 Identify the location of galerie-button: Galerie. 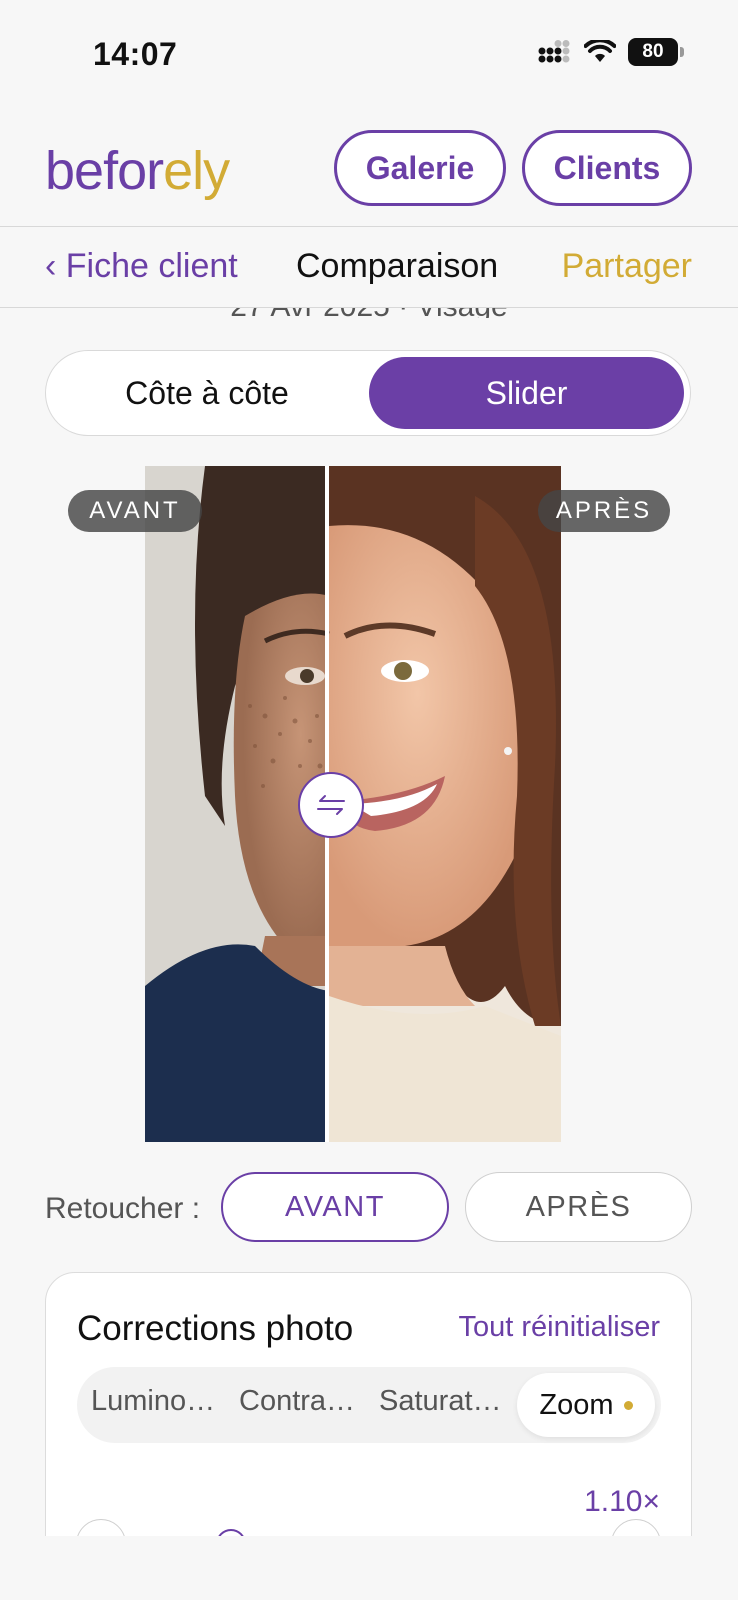
(420, 168).